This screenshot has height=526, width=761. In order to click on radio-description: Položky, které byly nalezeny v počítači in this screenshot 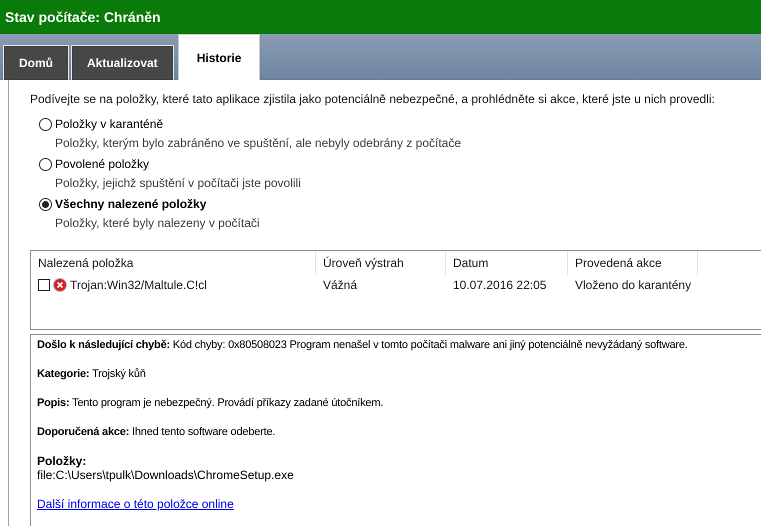, I will do `click(158, 223)`.